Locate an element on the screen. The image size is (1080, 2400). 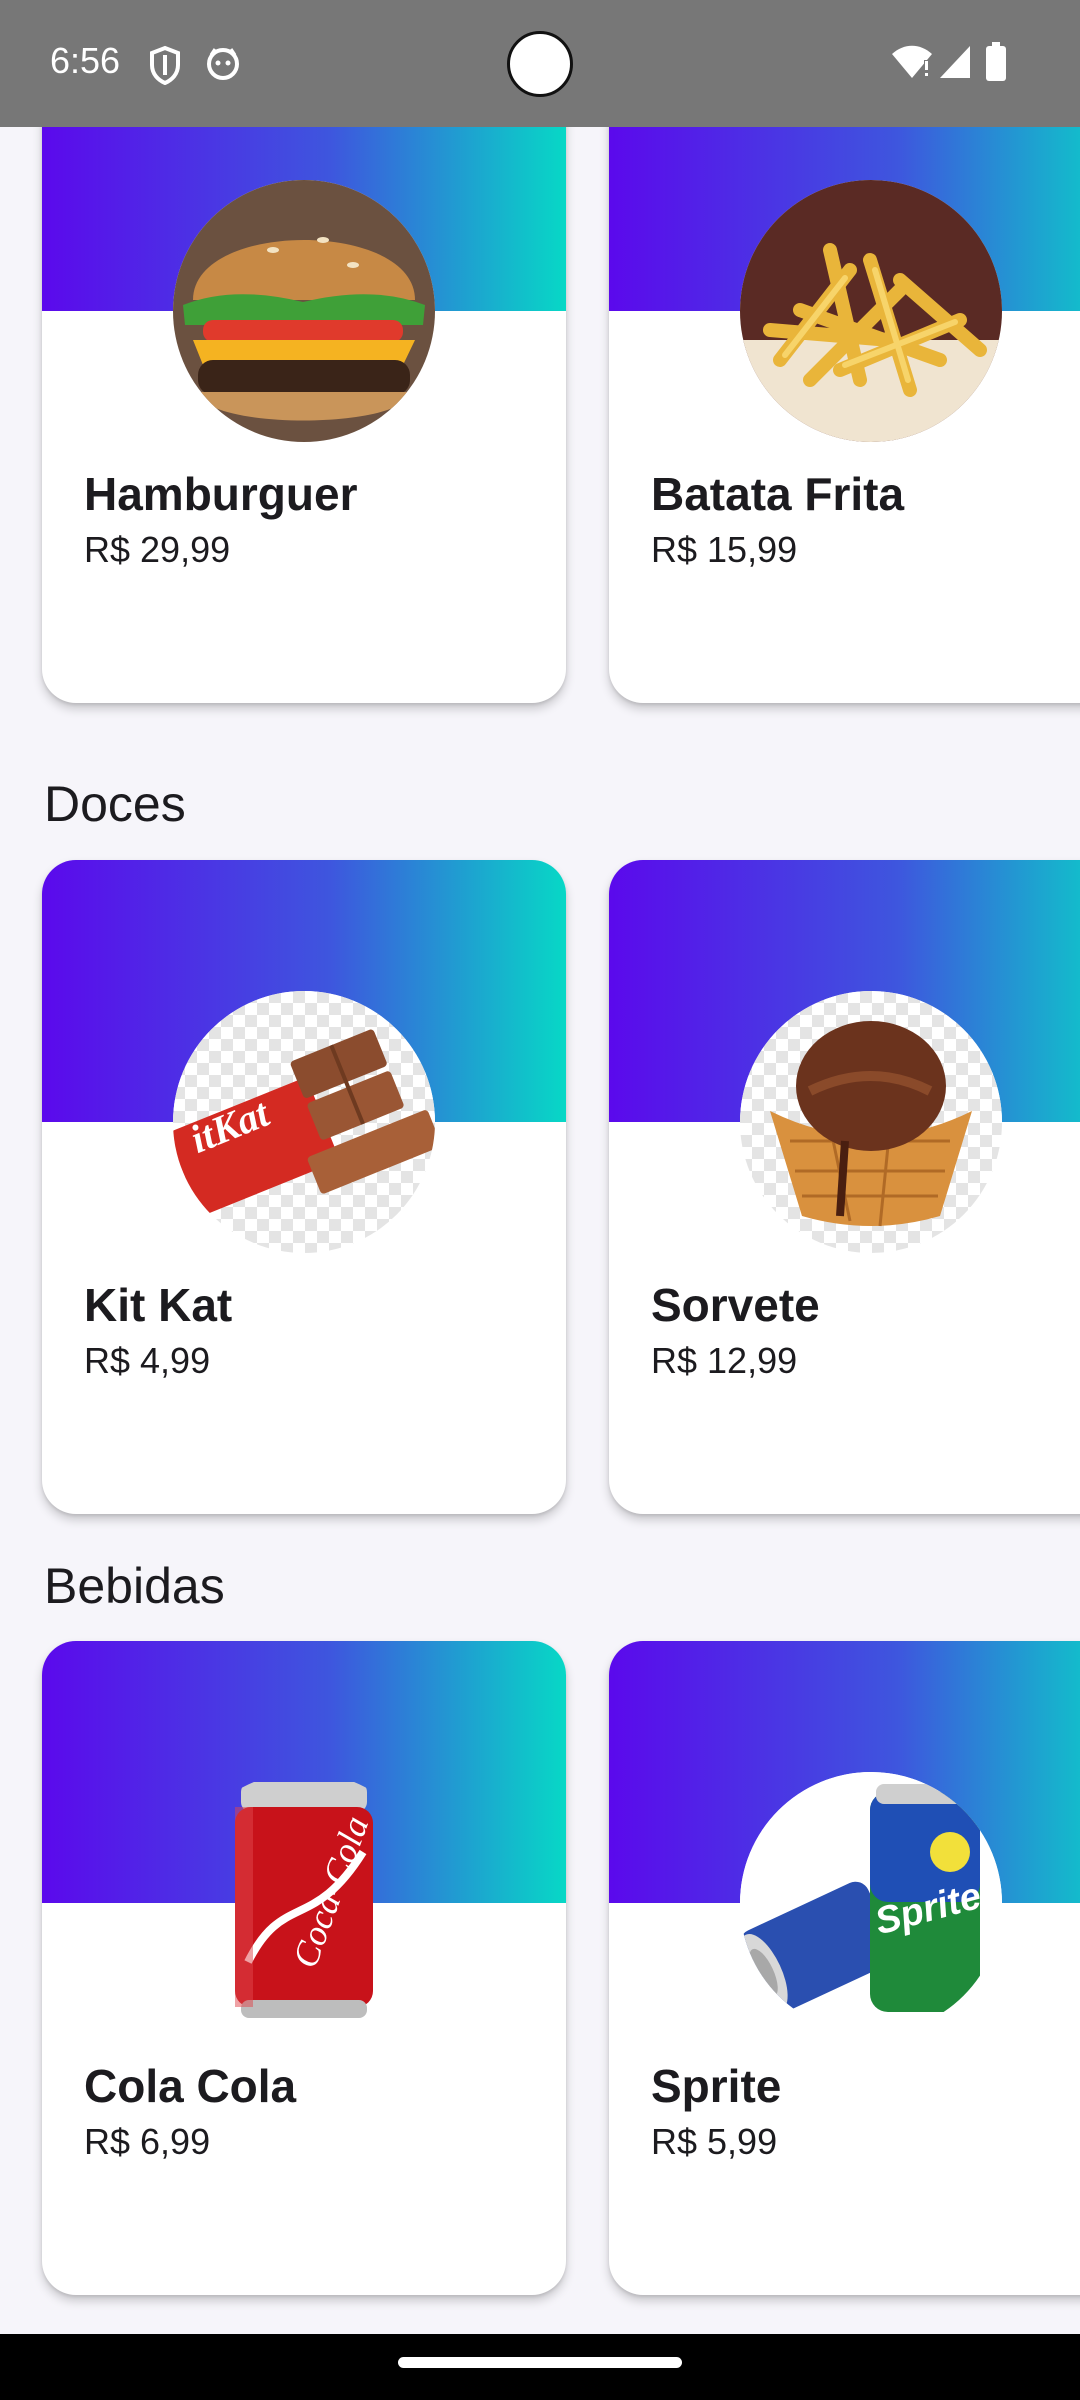
navigation-bar is located at coordinates (540, 2367).